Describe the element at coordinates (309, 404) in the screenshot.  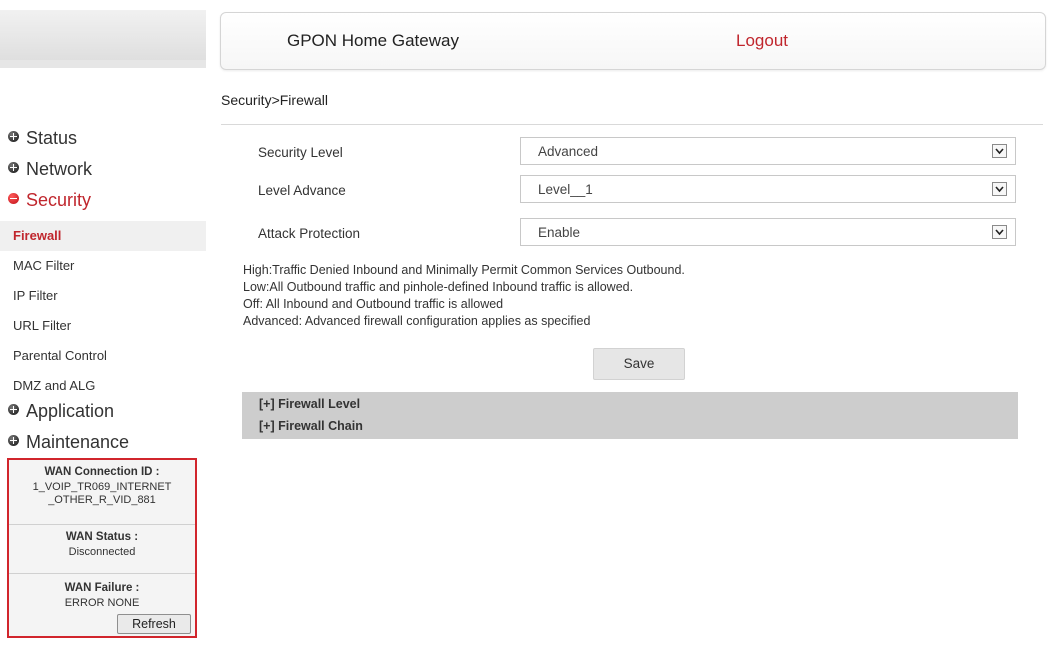
I see `firewall-level-toggle: [+] Firewall Level` at that location.